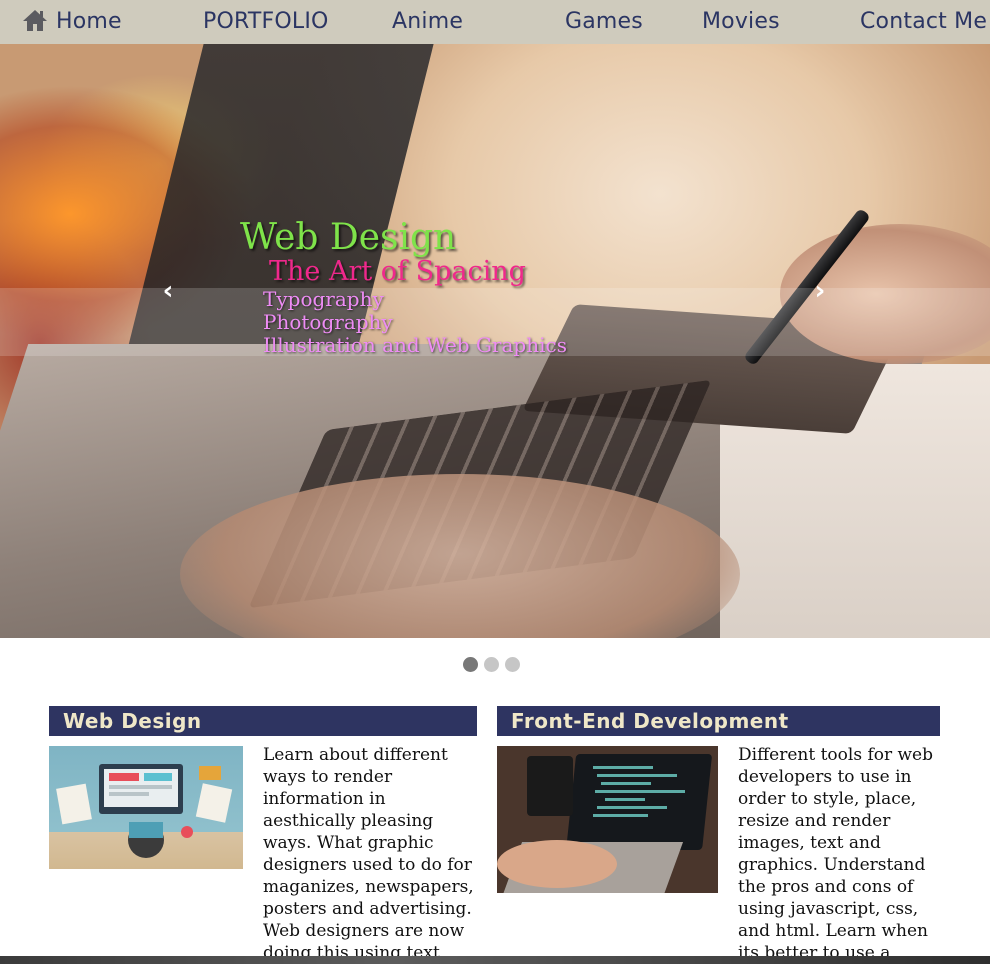 Image resolution: width=990 pixels, height=964 pixels. What do you see at coordinates (348, 237) in the screenshot?
I see `caption-title: Web Design` at bounding box center [348, 237].